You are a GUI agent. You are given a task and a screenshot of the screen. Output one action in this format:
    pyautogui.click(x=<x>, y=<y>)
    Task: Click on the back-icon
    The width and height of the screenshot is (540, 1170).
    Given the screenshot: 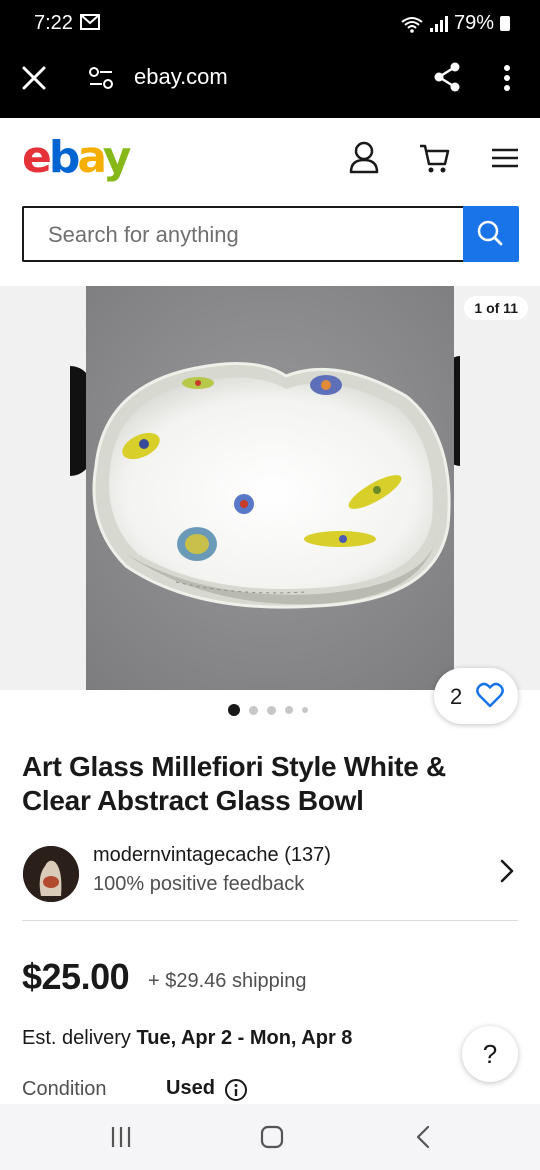 What is the action you would take?
    pyautogui.click(x=423, y=1137)
    